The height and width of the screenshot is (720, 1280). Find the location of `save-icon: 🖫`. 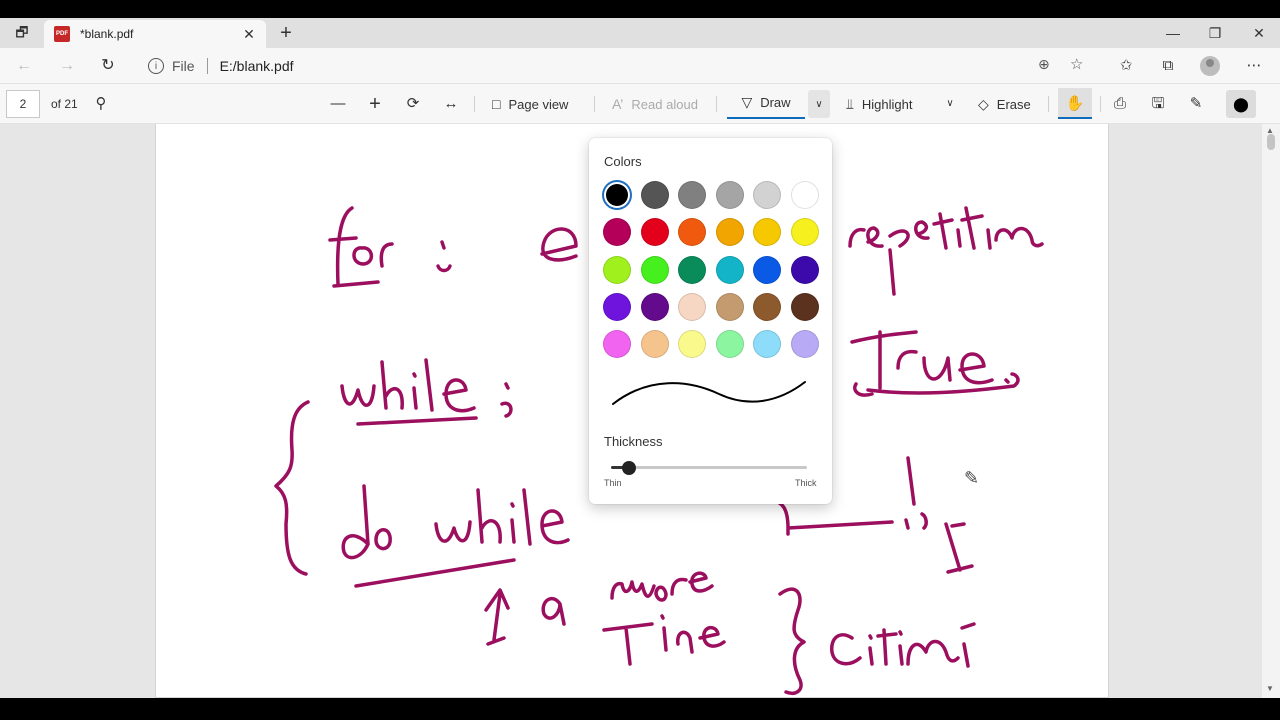

save-icon: 🖫 is located at coordinates (1158, 104).